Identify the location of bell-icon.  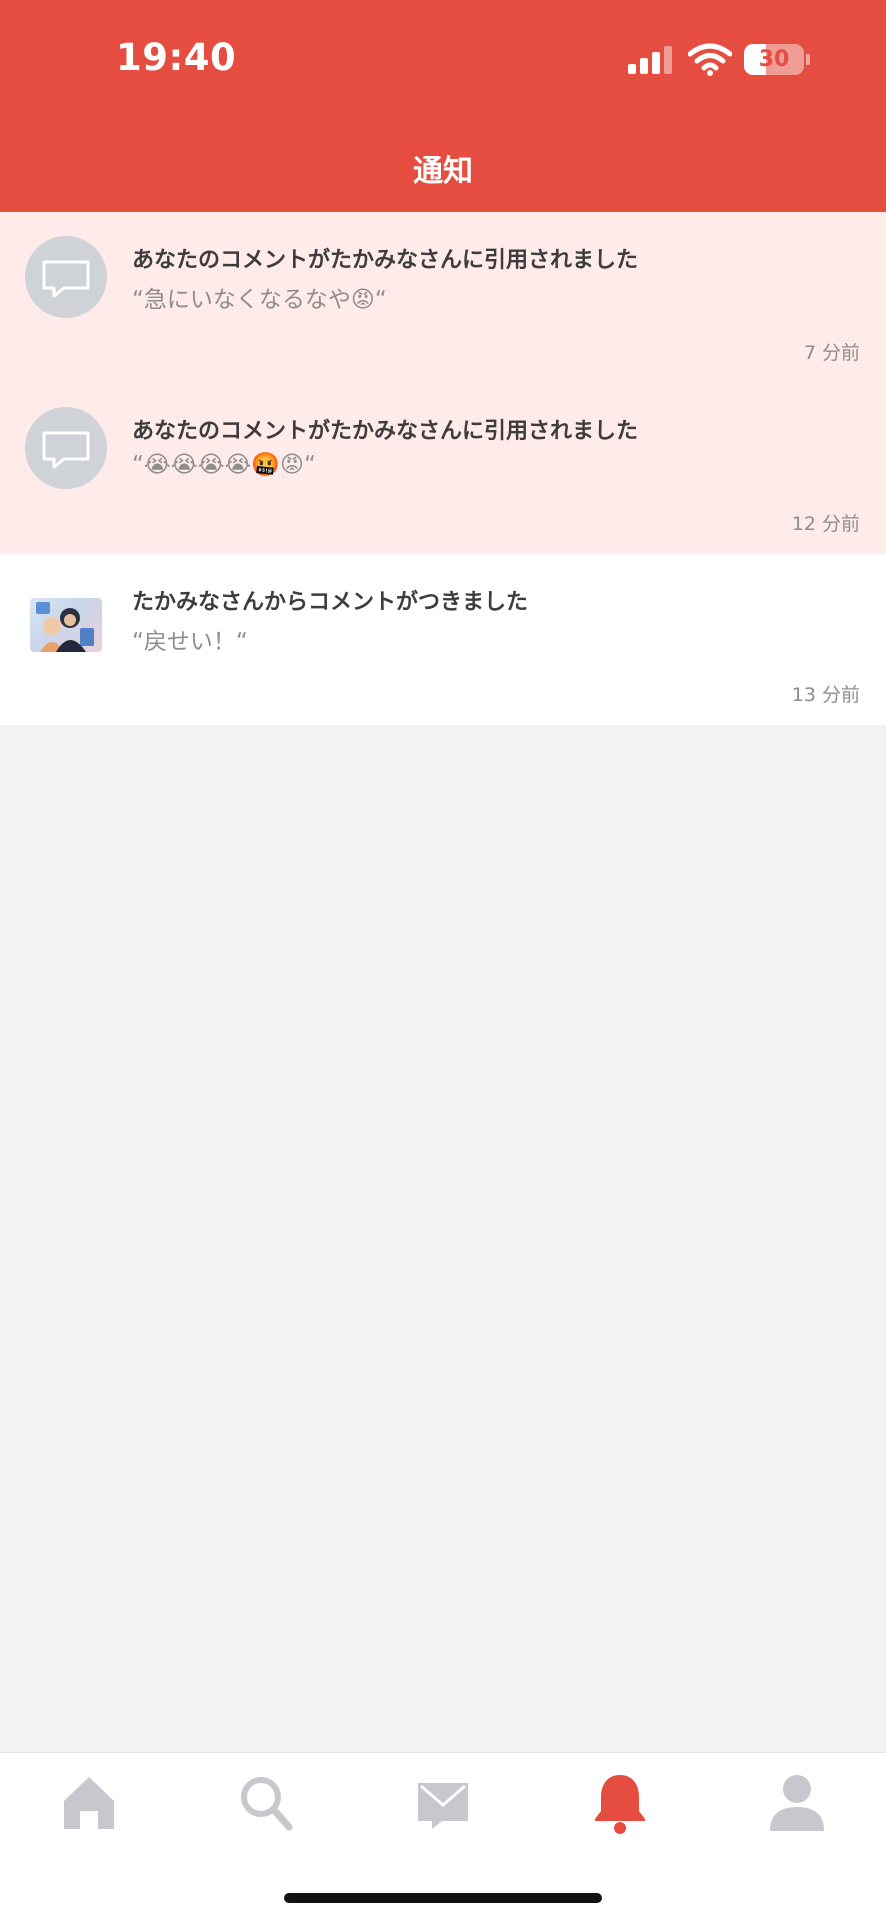
(620, 1803).